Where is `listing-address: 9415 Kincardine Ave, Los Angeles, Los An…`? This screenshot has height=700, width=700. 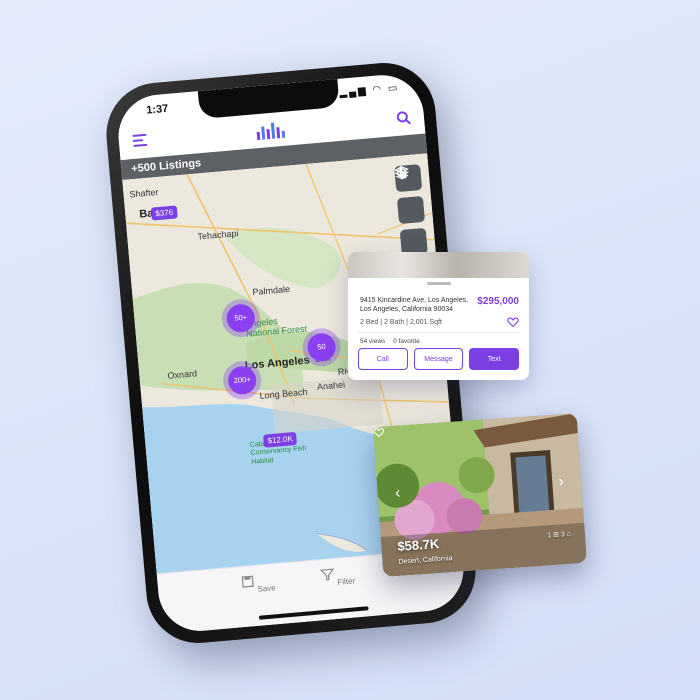 listing-address: 9415 Kincardine Ave, Los Angeles, Los An… is located at coordinates (414, 305).